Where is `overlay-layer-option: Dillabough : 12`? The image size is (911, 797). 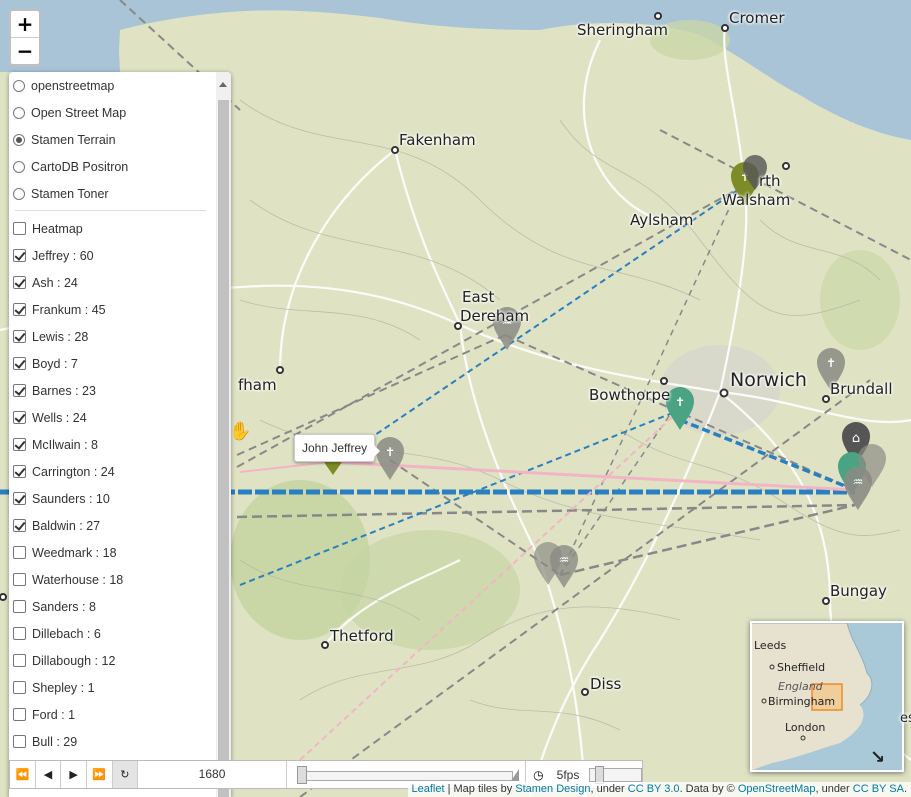
overlay-layer-option: Dillabough : 12 is located at coordinates (111, 660).